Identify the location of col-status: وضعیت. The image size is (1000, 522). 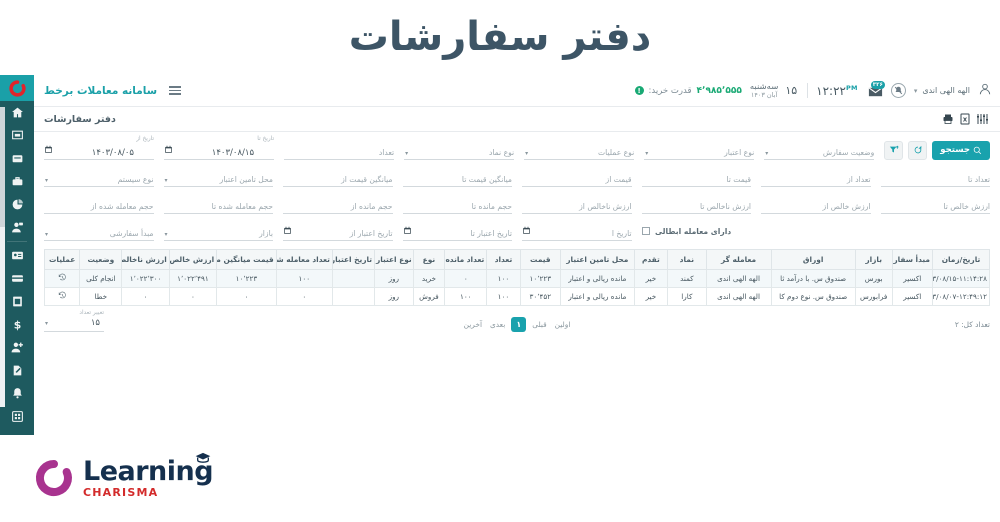
(101, 259).